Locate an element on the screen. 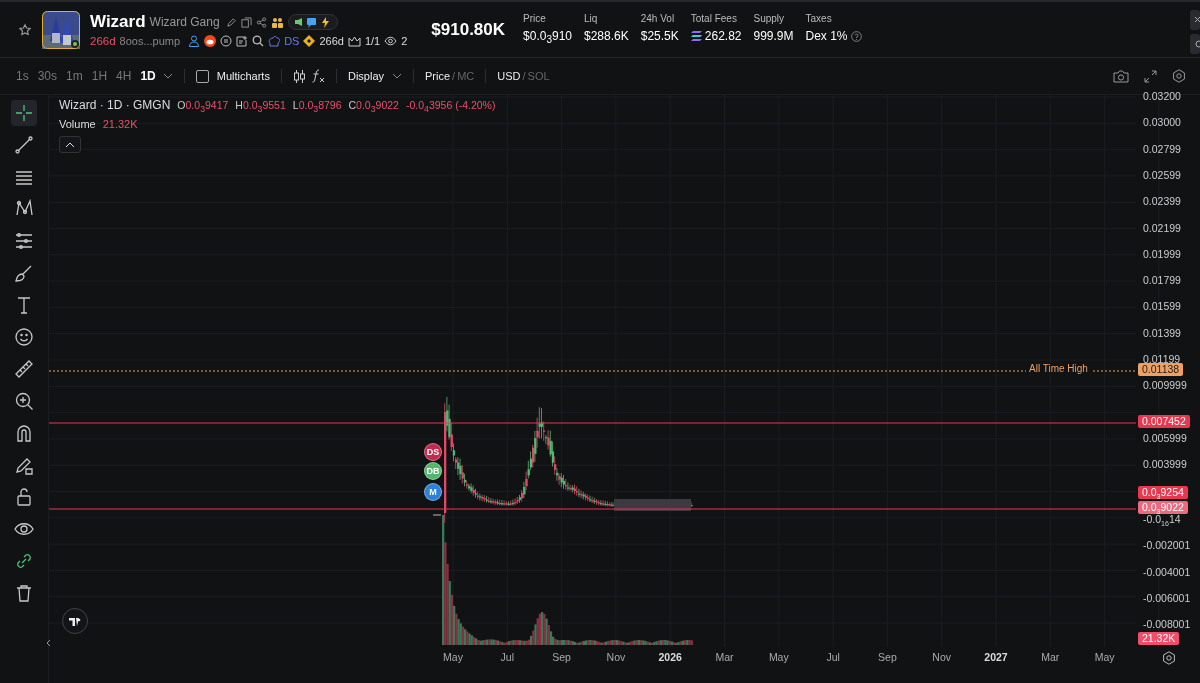  event-marker: DS is located at coordinates (433, 452).